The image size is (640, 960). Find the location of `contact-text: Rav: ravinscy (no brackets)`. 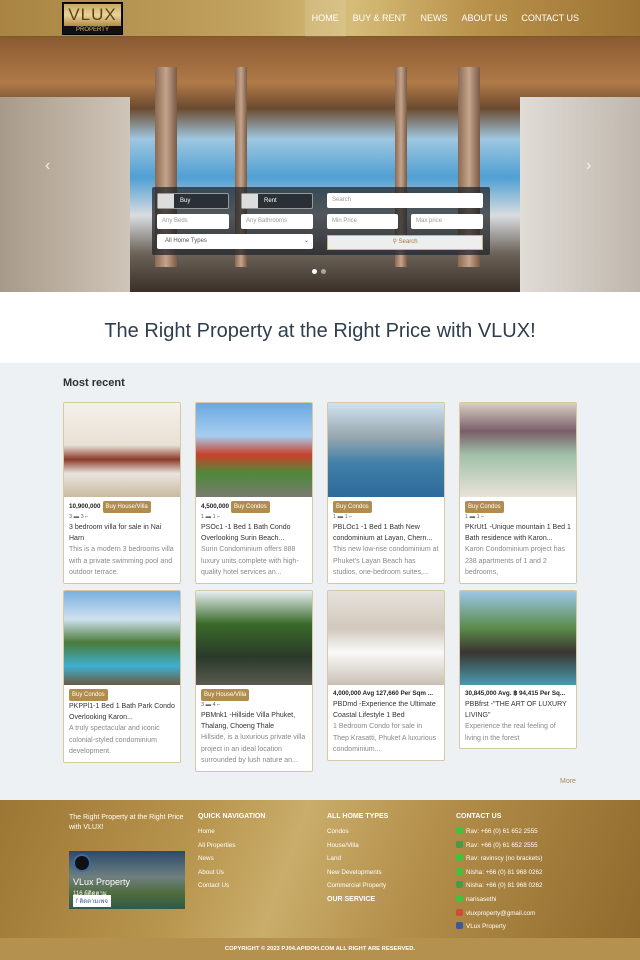

contact-text: Rav: ravinscy (no brackets) is located at coordinates (504, 859).